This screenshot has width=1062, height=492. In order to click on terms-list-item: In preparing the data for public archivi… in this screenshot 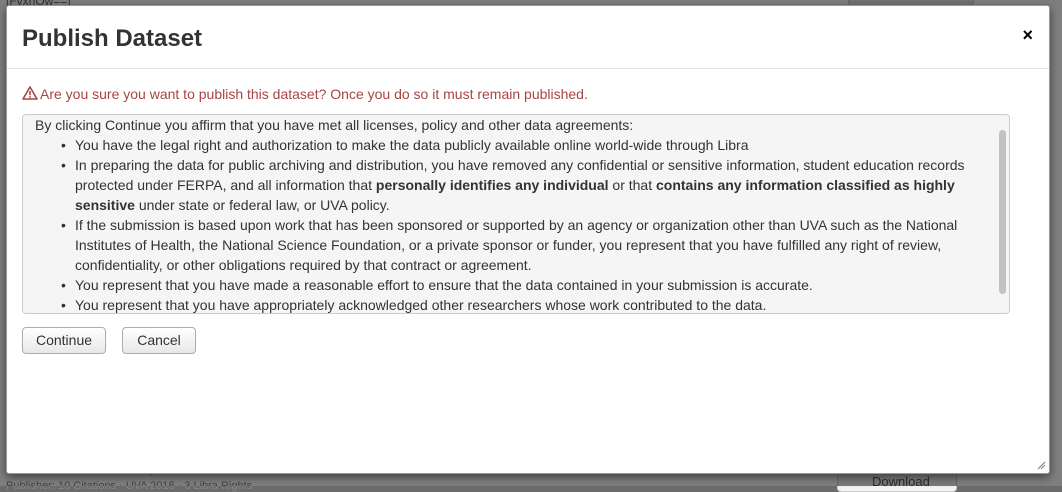, I will do `click(528, 185)`.